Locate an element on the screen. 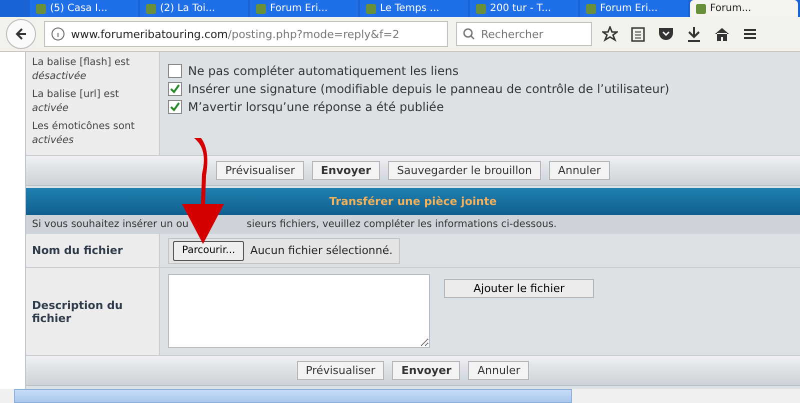  rule-text: La balise [url] est activée is located at coordinates (76, 102).